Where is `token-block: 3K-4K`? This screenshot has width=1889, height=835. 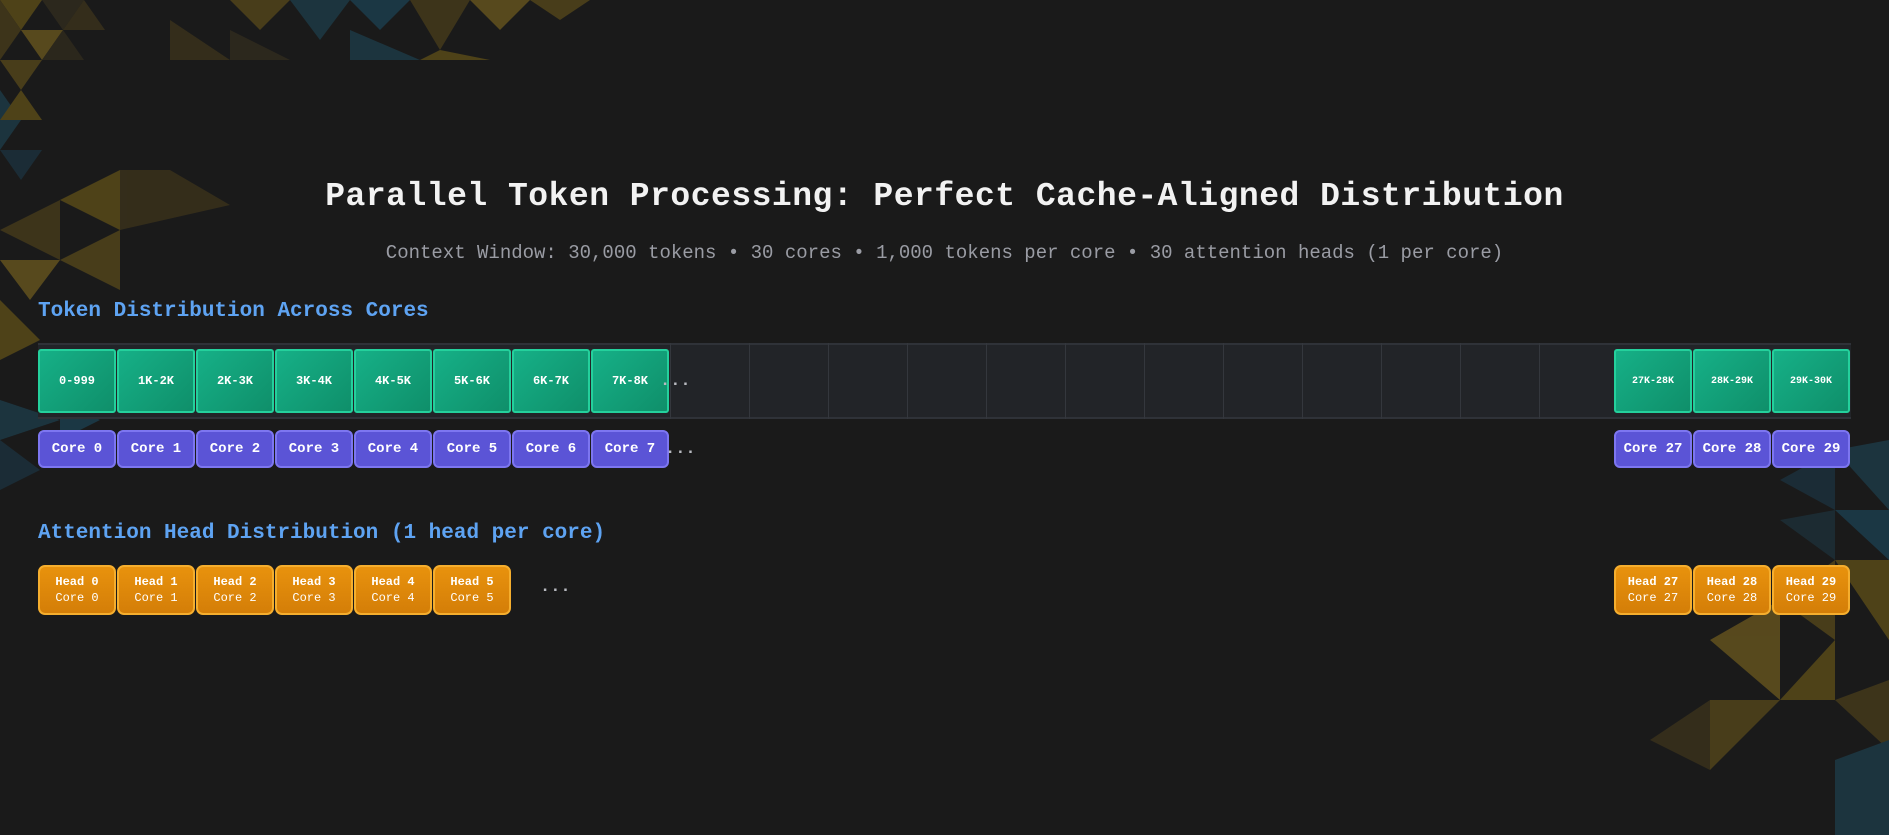
token-block: 3K-4K is located at coordinates (314, 381).